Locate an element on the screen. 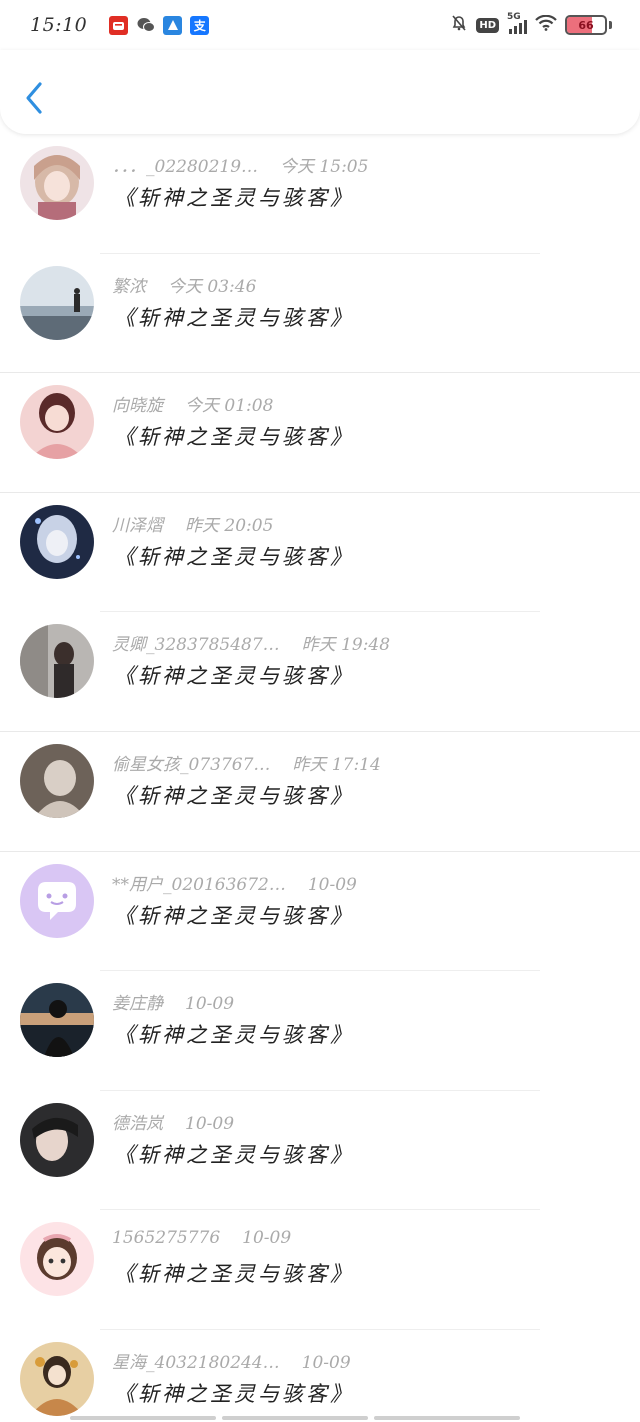 The height and width of the screenshot is (1422, 640). pinduoduo-icon is located at coordinates (119, 25).